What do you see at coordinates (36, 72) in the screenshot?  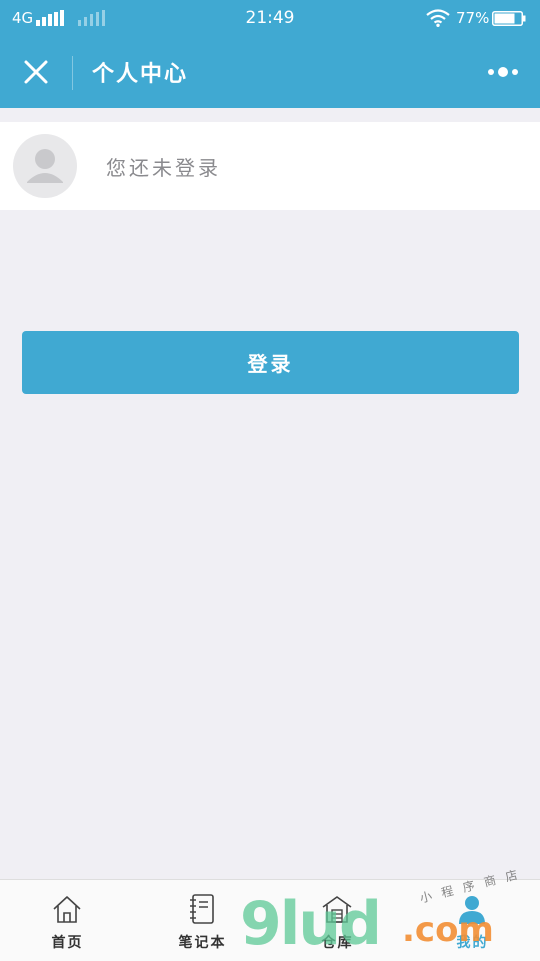 I see `close-icon` at bounding box center [36, 72].